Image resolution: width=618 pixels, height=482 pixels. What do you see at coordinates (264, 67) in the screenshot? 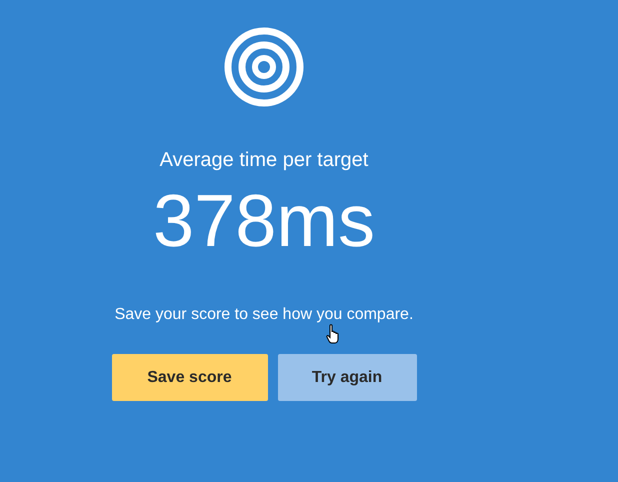
I see `target-icon` at bounding box center [264, 67].